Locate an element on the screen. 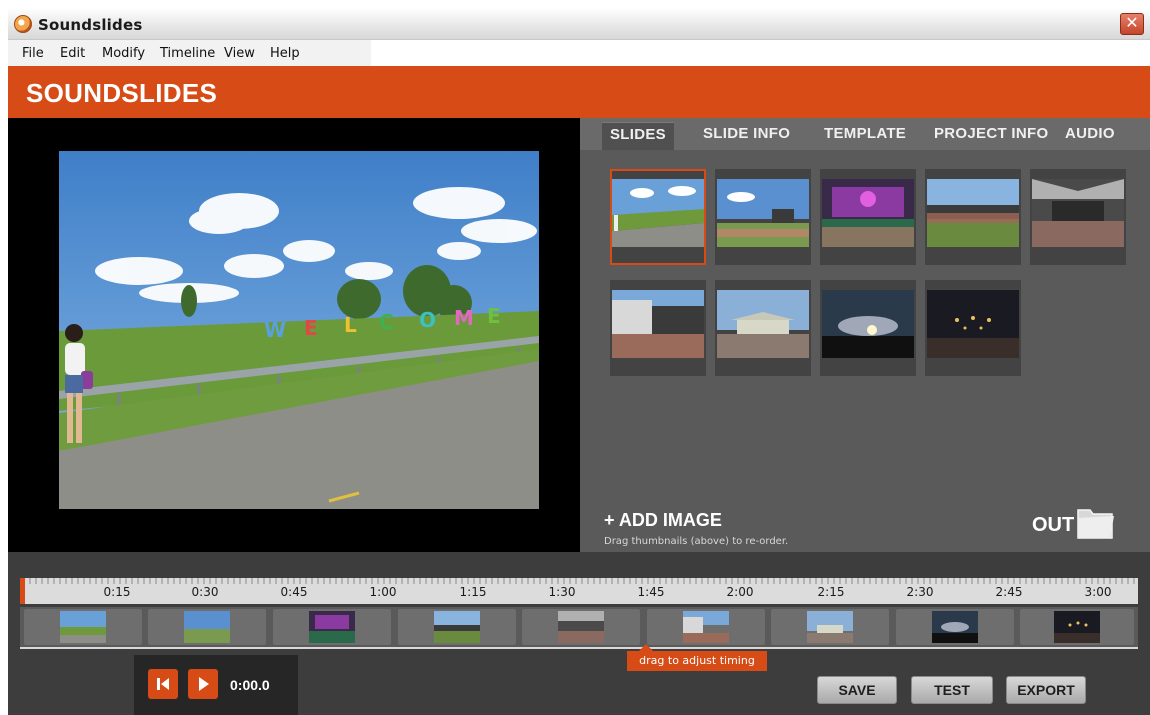 Image resolution: width=1150 pixels, height=715 pixels. menu-modify: Modify is located at coordinates (123, 53).